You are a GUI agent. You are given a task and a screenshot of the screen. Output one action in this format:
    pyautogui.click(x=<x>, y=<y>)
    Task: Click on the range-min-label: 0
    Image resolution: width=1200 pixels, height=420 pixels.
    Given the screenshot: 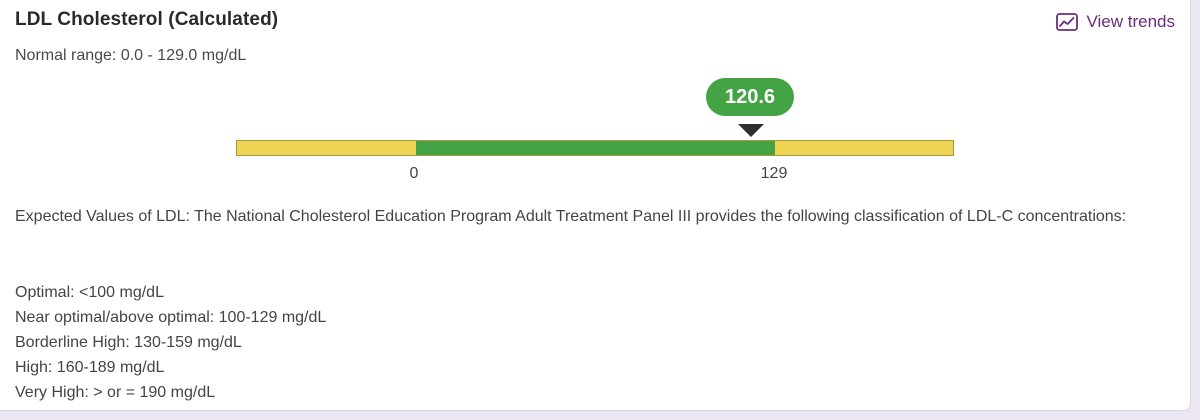 What is the action you would take?
    pyautogui.click(x=414, y=173)
    